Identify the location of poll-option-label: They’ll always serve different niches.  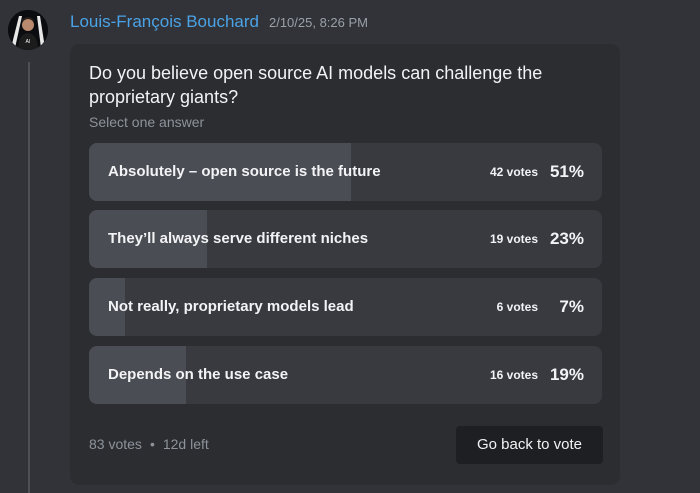
(238, 238).